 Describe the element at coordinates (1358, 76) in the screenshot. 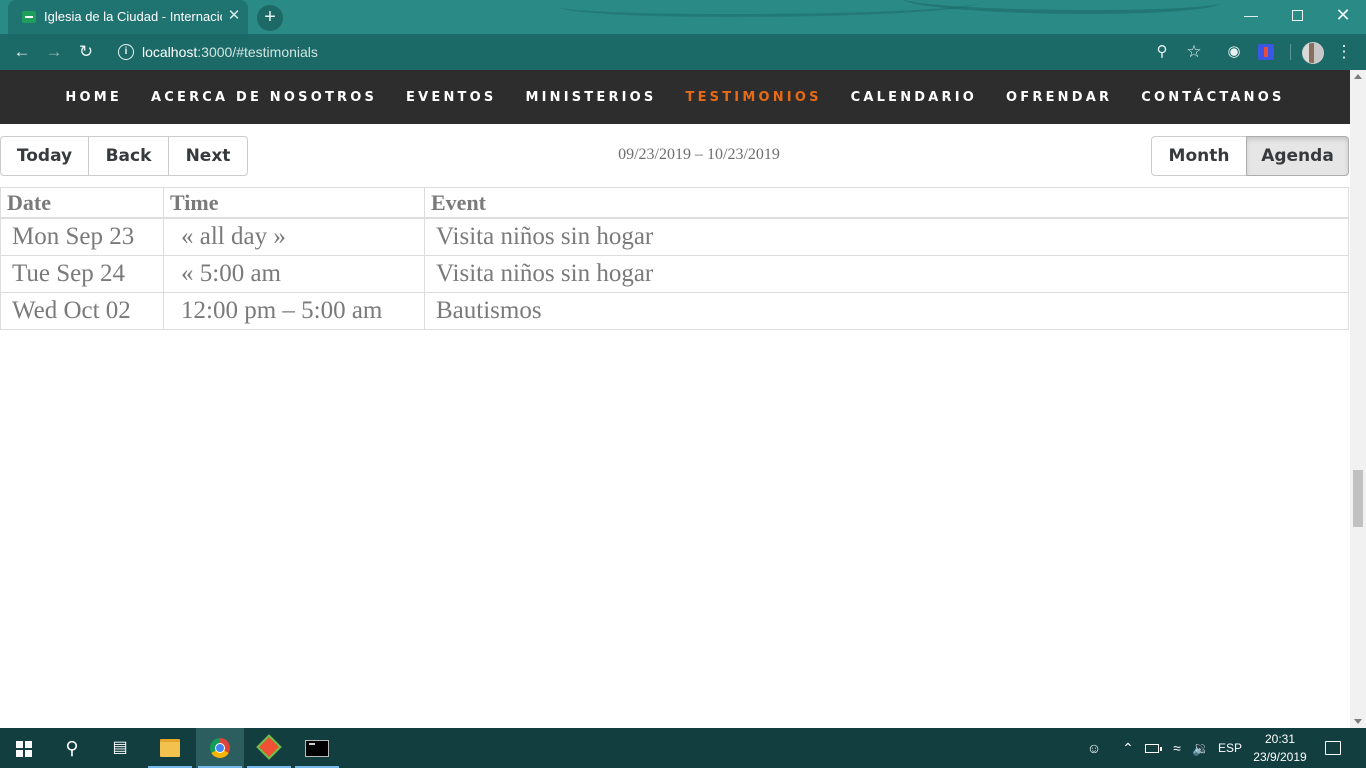

I see `scroll-up-icon` at that location.